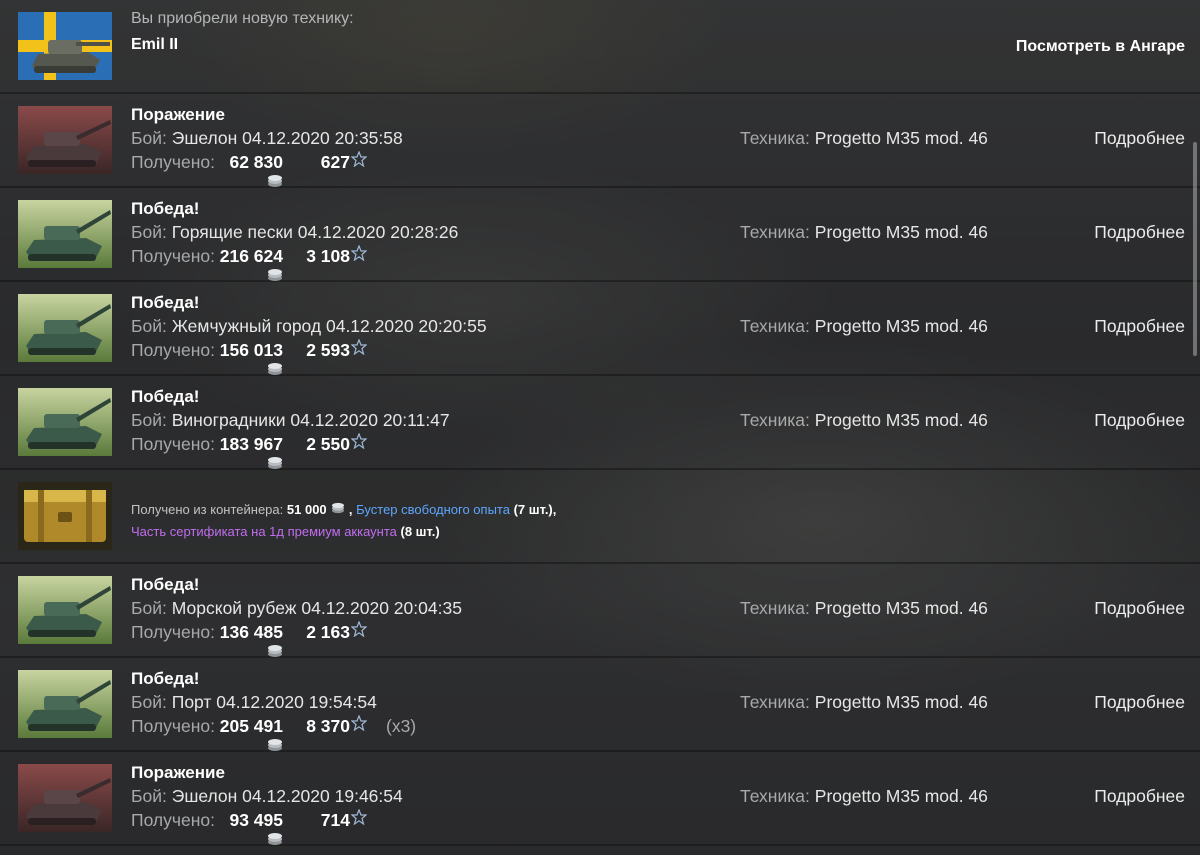 The image size is (1200, 855). I want to click on credits-value: 62 830, so click(256, 162).